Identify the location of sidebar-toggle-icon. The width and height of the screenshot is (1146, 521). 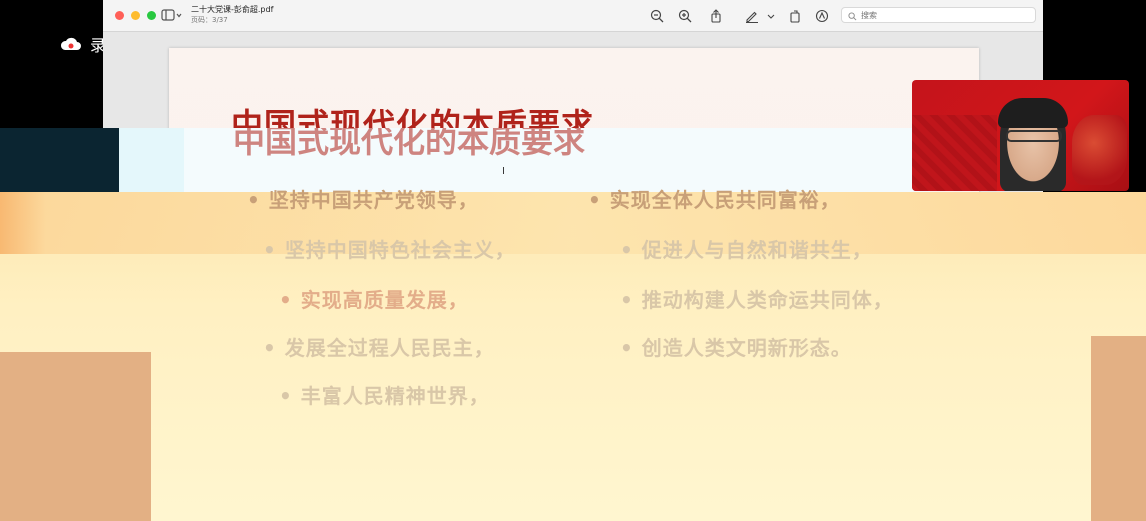
(172, 15).